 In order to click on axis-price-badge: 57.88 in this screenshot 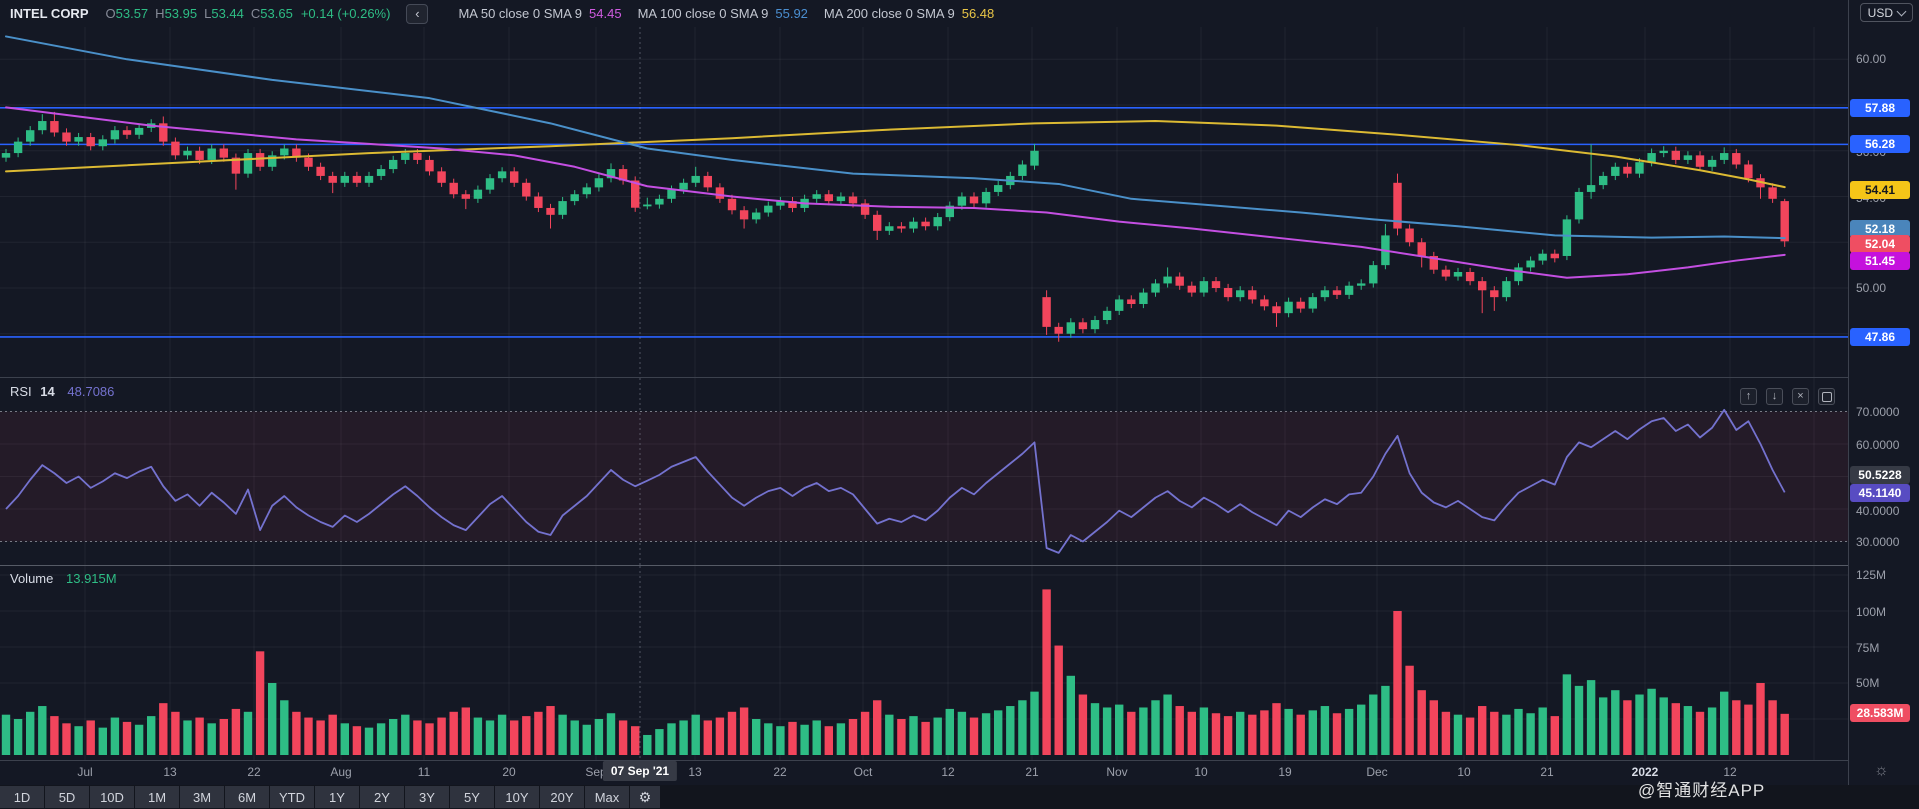, I will do `click(1880, 108)`.